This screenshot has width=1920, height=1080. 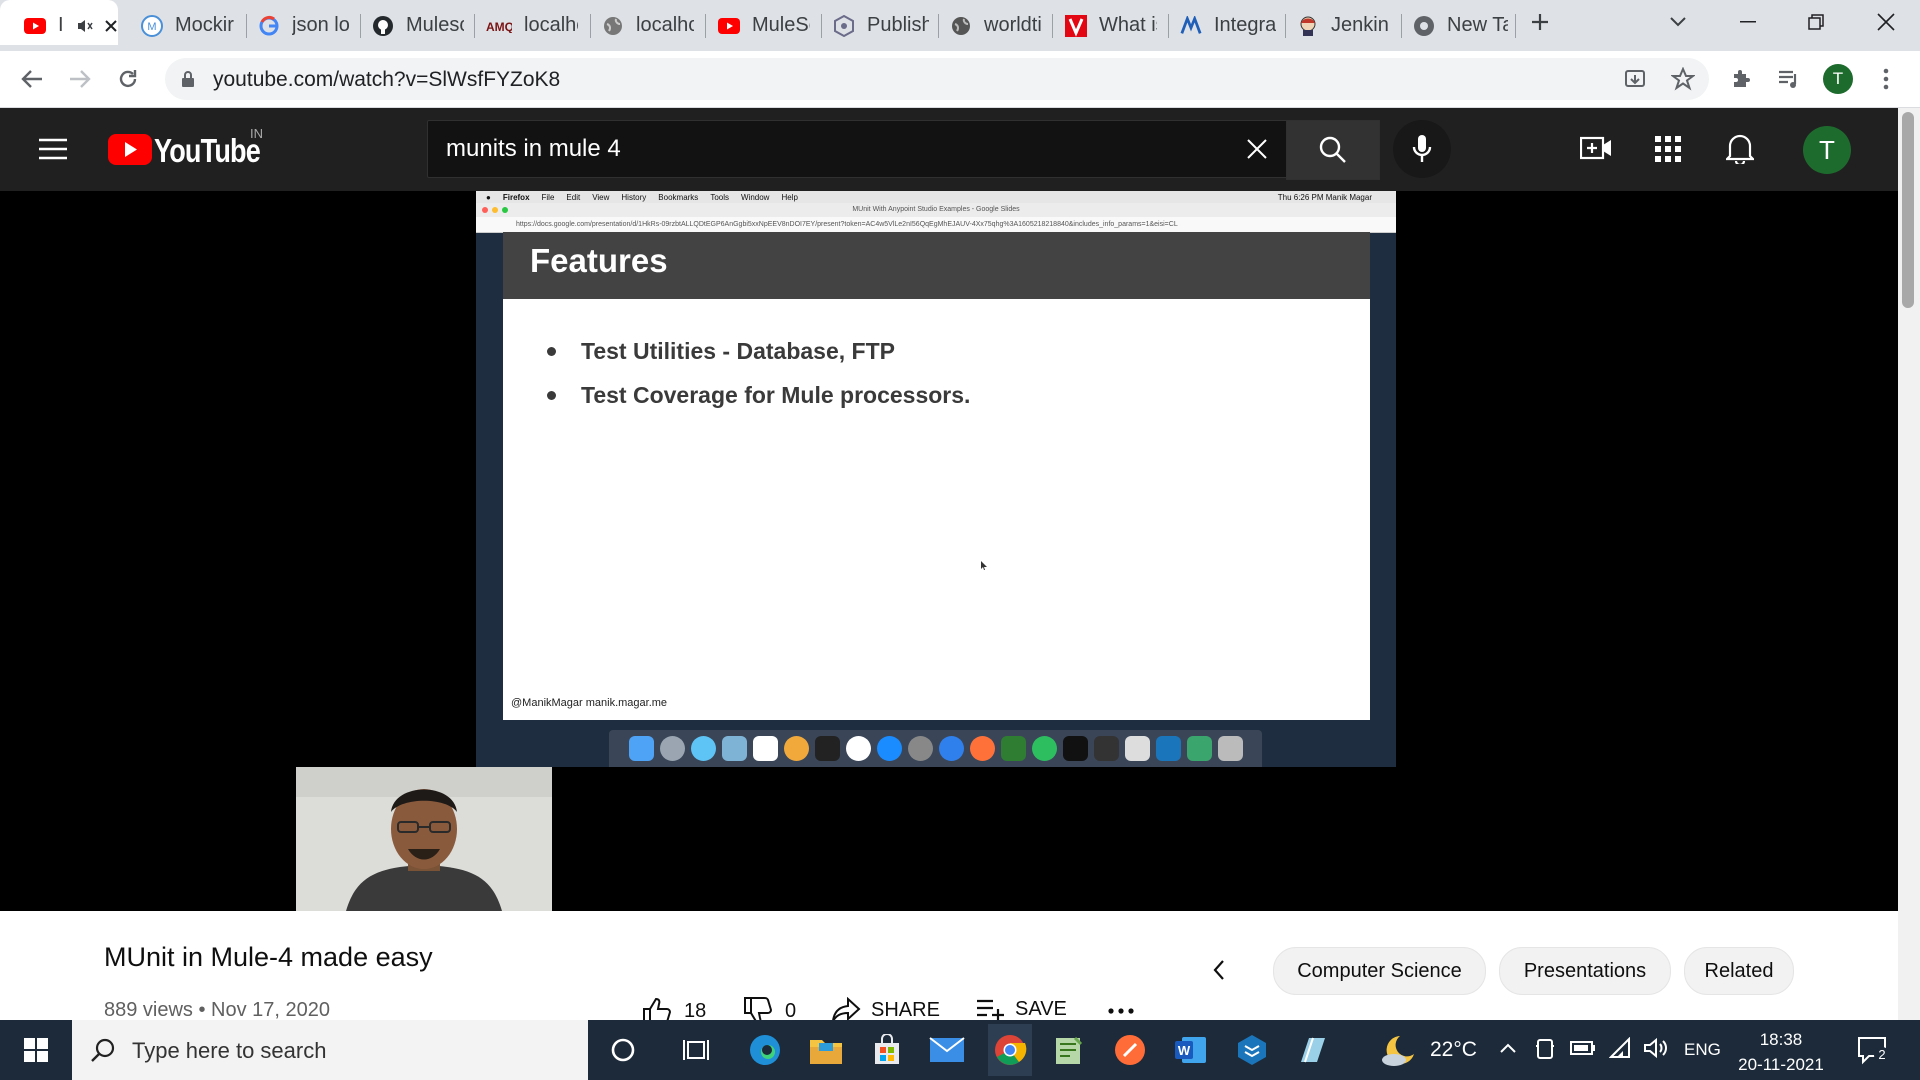 What do you see at coordinates (418, 25) in the screenshot?
I see `tab-github: Mulesc` at bounding box center [418, 25].